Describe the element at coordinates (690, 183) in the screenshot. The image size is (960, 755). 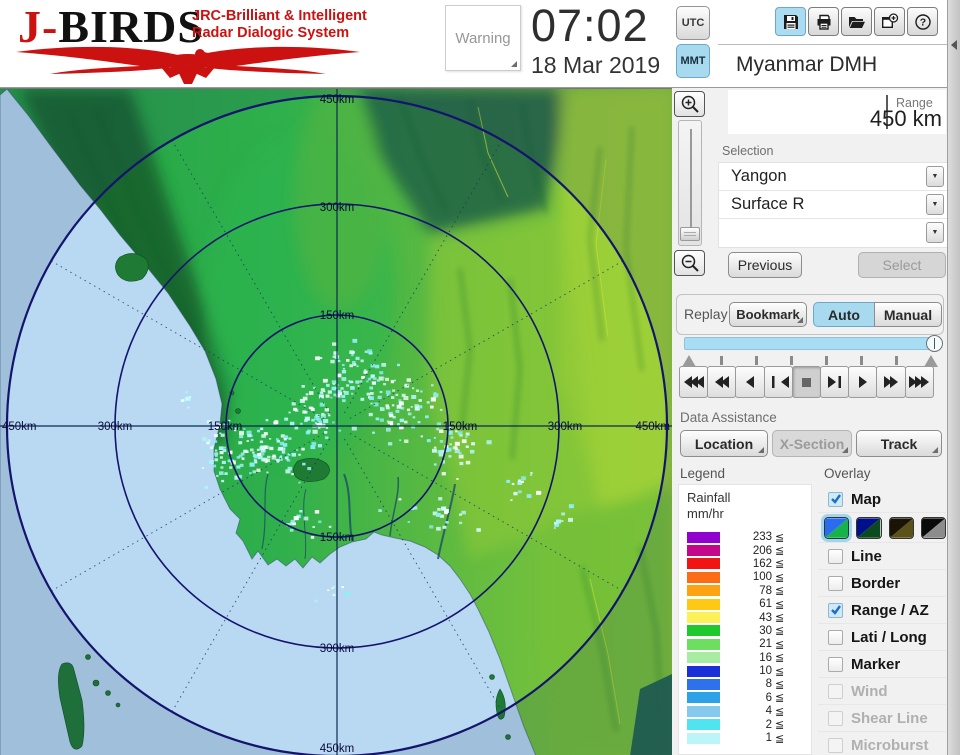
I see `zoom-slider` at that location.